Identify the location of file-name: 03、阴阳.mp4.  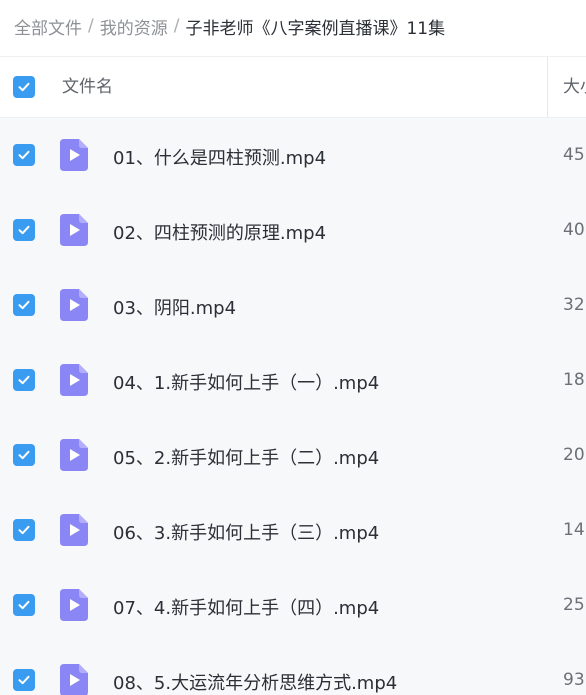
(174, 307).